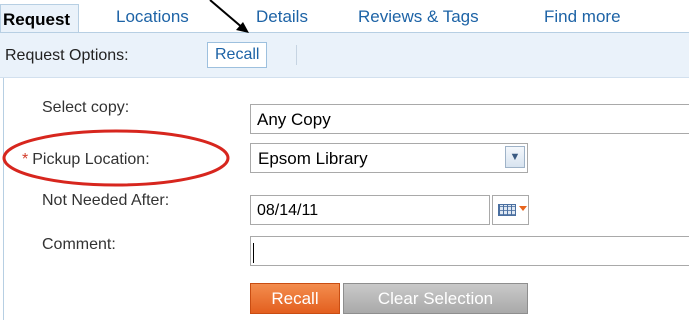 The image size is (689, 320). What do you see at coordinates (515, 157) in the screenshot?
I see `chevron-down-icon: ▼` at bounding box center [515, 157].